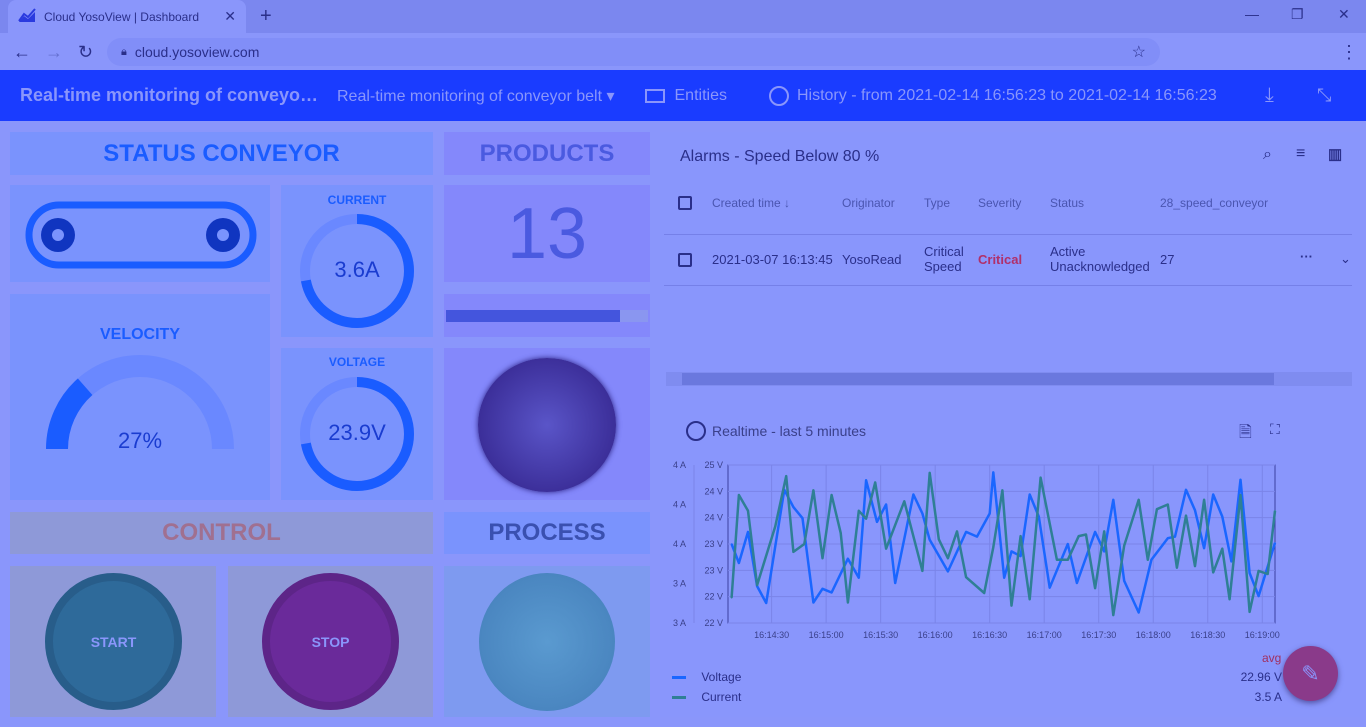  Describe the element at coordinates (230, 16) in the screenshot. I see `close-tab-icon: ✕` at that location.